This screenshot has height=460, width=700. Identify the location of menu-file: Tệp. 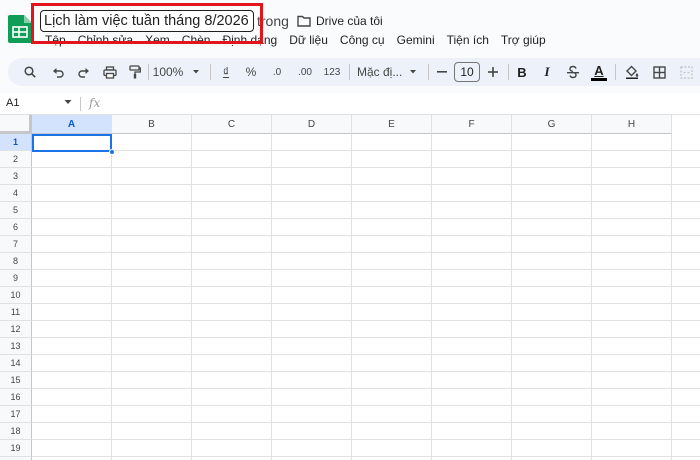
(55, 40).